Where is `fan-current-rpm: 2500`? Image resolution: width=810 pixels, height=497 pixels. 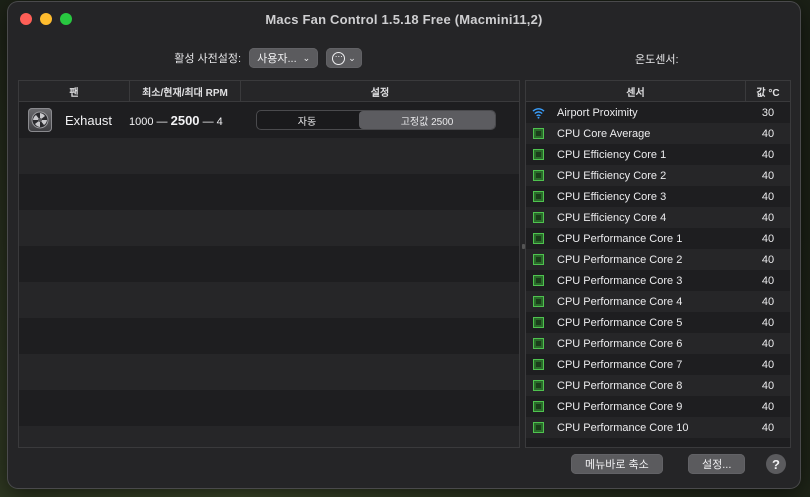
fan-current-rpm: 2500 is located at coordinates (185, 120).